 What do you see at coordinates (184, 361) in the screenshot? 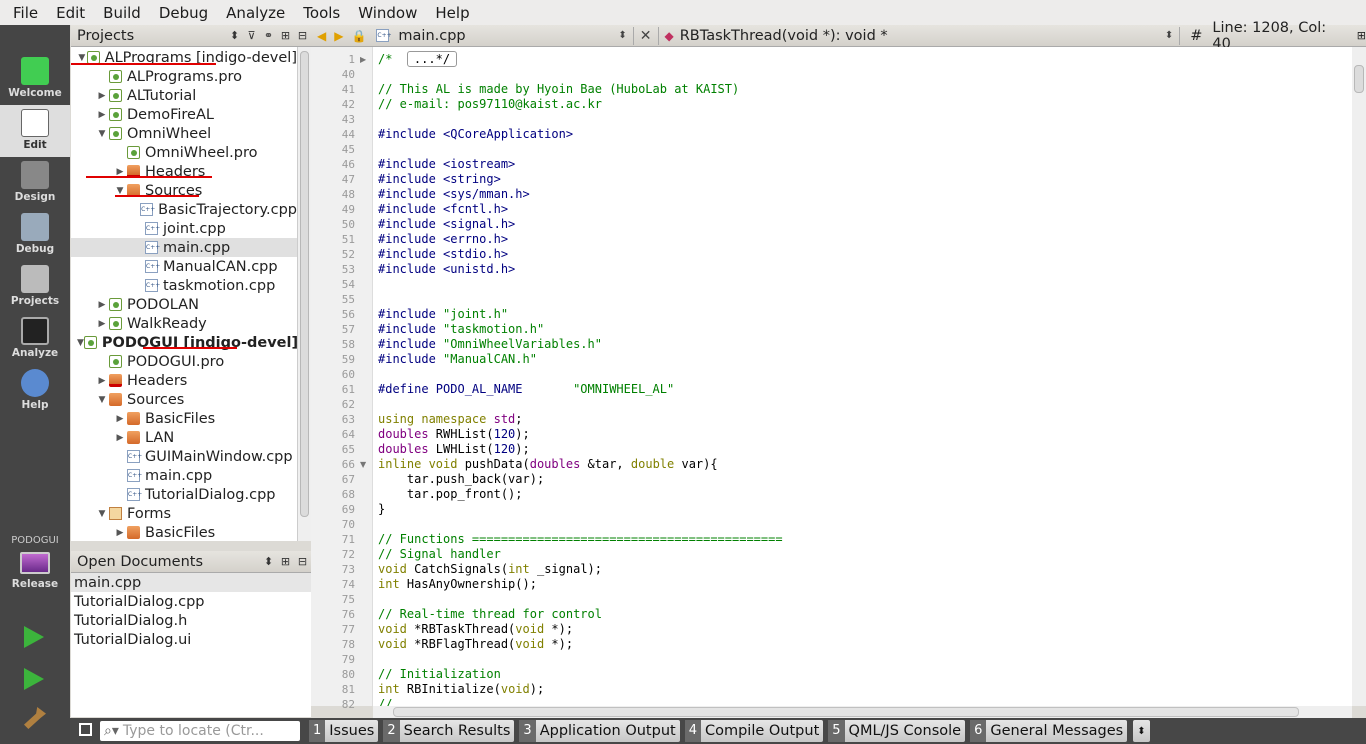
I see `tree-item: PODOGUI.pro` at bounding box center [184, 361].